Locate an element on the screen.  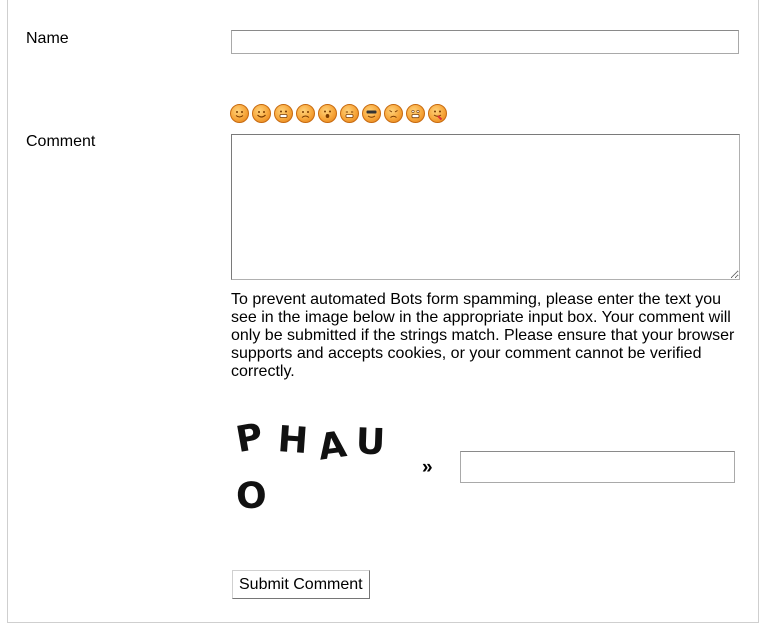
smile-icon is located at coordinates (239, 113).